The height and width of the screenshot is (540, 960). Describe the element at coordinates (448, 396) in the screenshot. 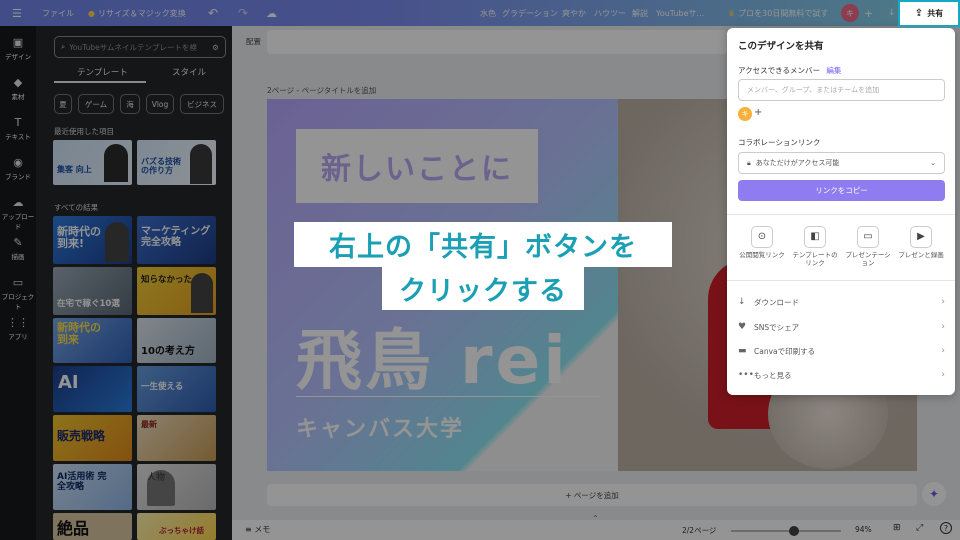

I see `divider-line` at that location.